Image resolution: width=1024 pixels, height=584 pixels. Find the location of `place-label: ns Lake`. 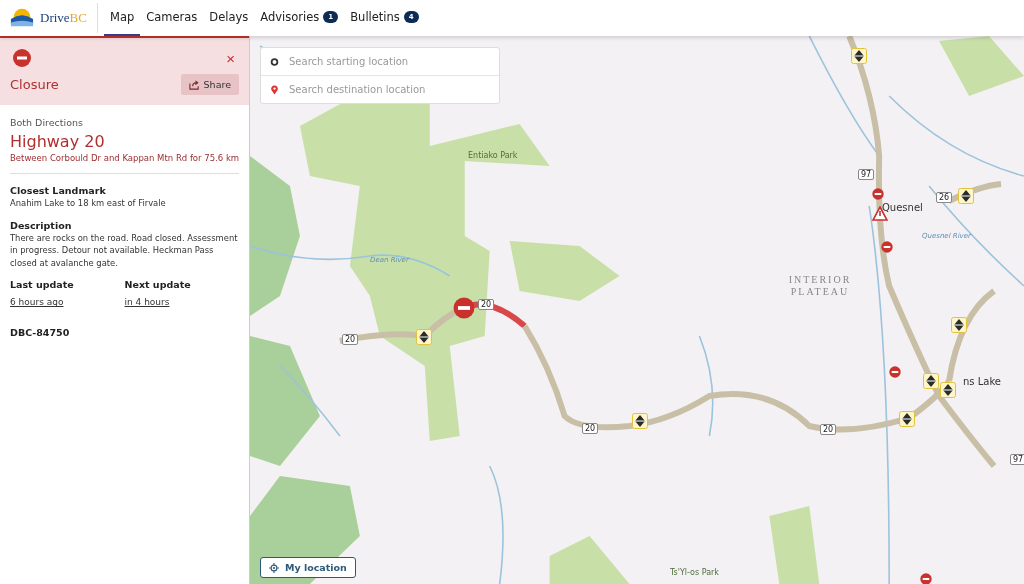

place-label: ns Lake is located at coordinates (982, 381).